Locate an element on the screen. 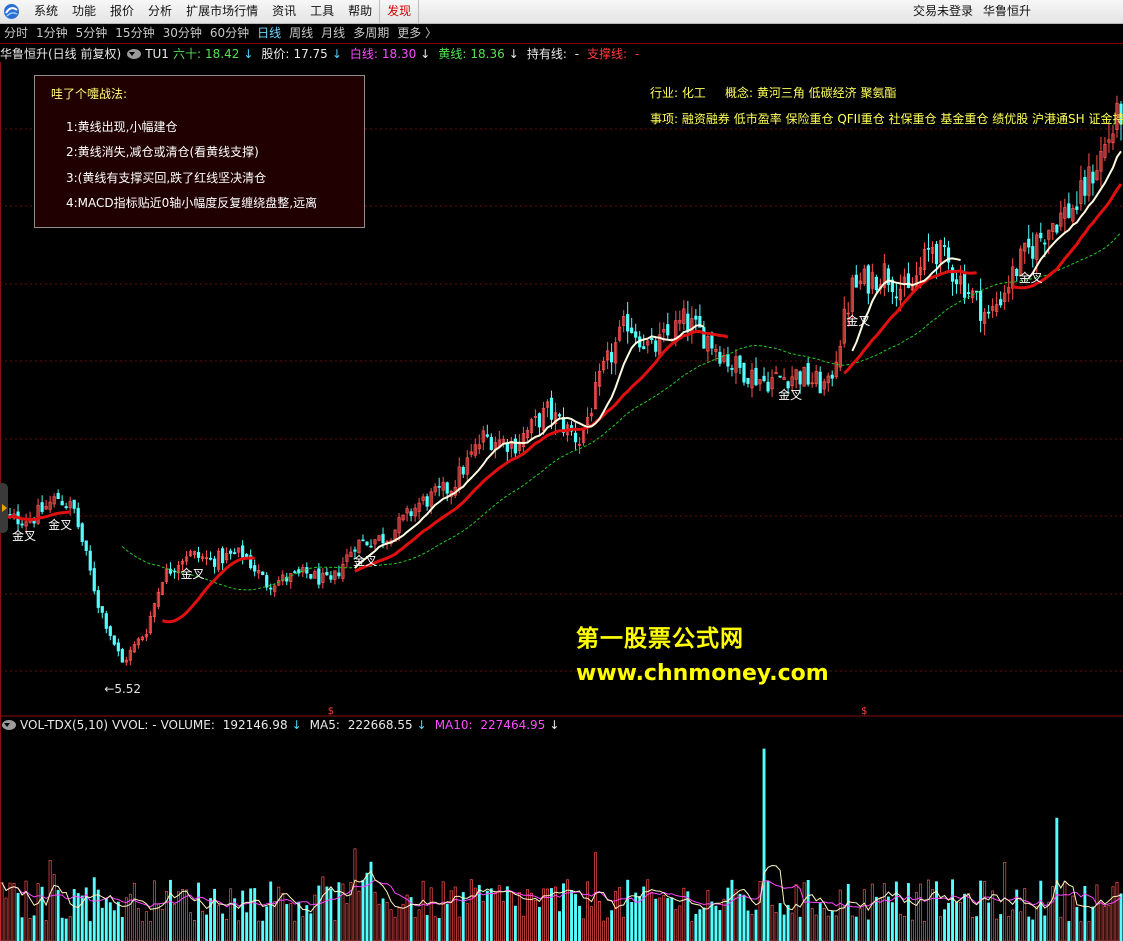 This screenshot has height=941, width=1123. strategy-line-1: 1:黄线出现,小幅建仓 is located at coordinates (122, 127).